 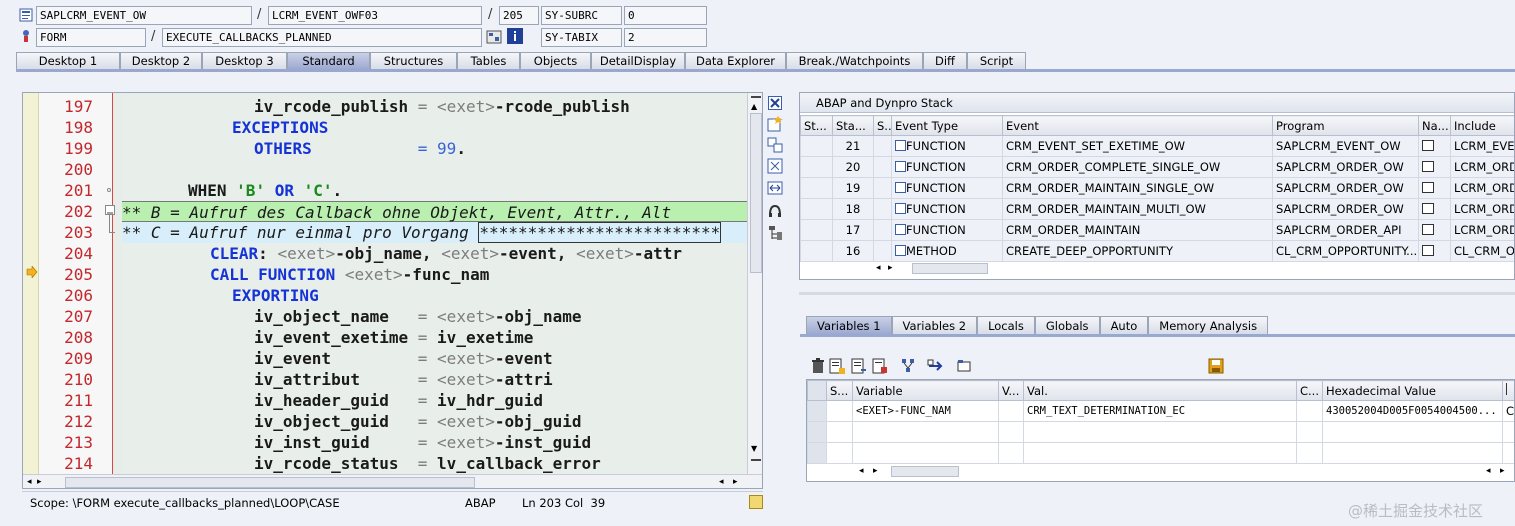 I want to click on tab-breakpoints: Break./Watchpoints, so click(x=854, y=61).